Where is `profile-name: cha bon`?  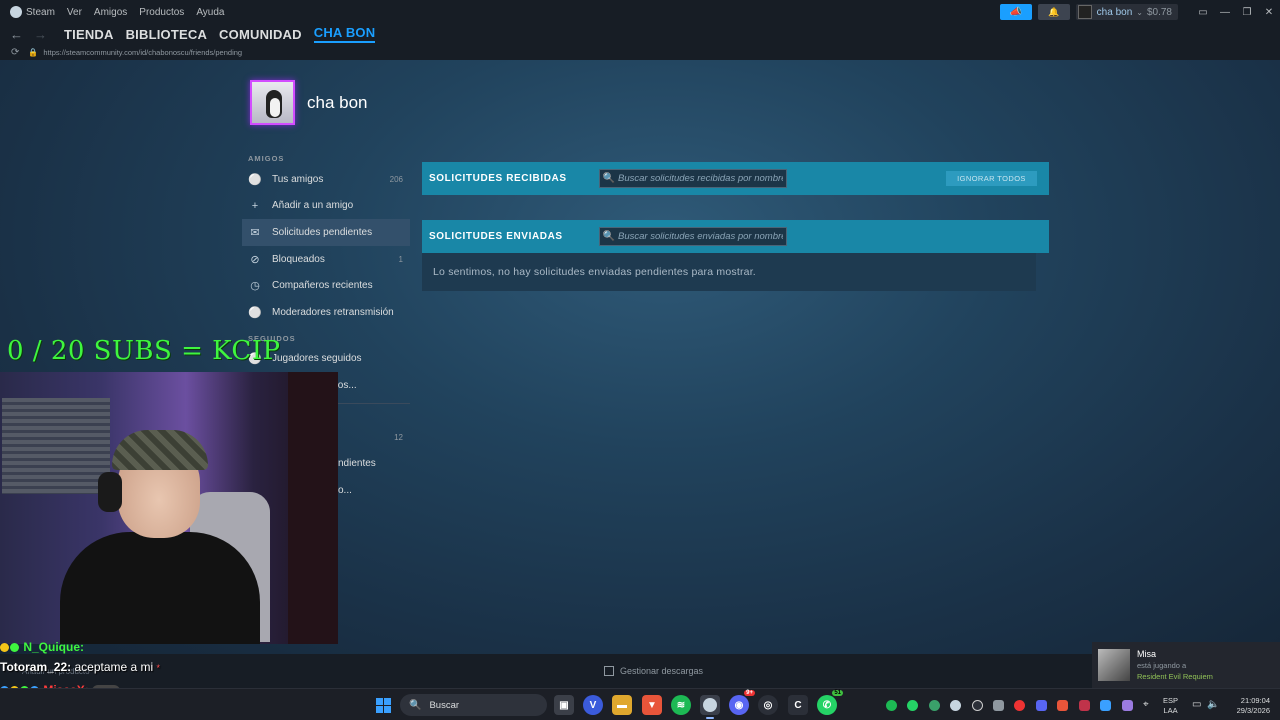 profile-name: cha bon is located at coordinates (337, 103).